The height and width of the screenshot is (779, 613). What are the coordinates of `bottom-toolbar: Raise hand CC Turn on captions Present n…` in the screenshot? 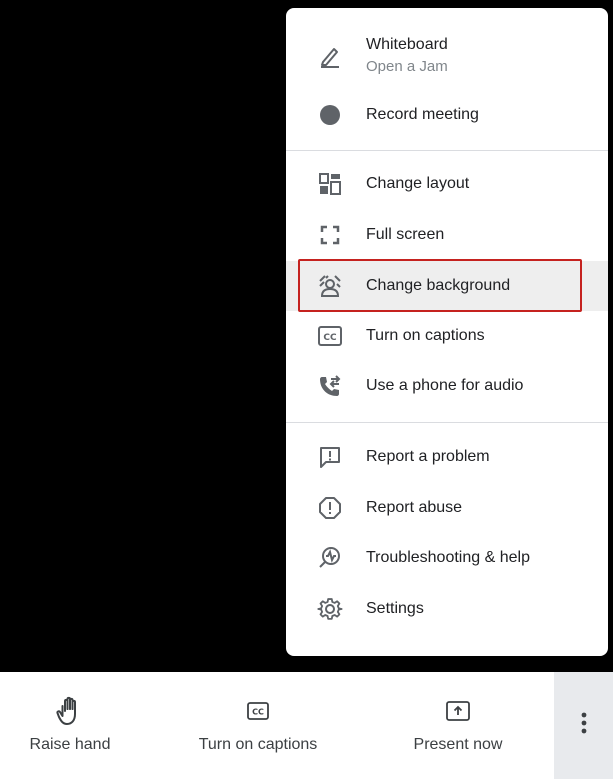 It's located at (306, 725).